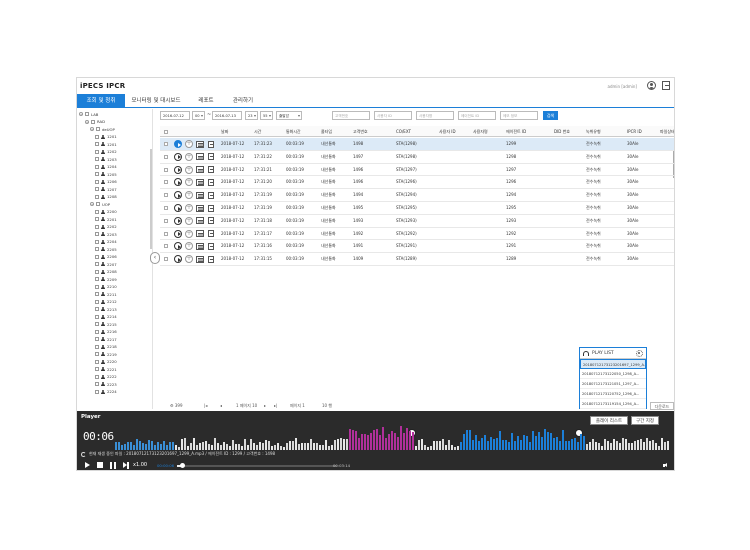 The height and width of the screenshot is (550, 750). Describe the element at coordinates (106, 174) in the screenshot. I see `tree-item: 1205` at that location.